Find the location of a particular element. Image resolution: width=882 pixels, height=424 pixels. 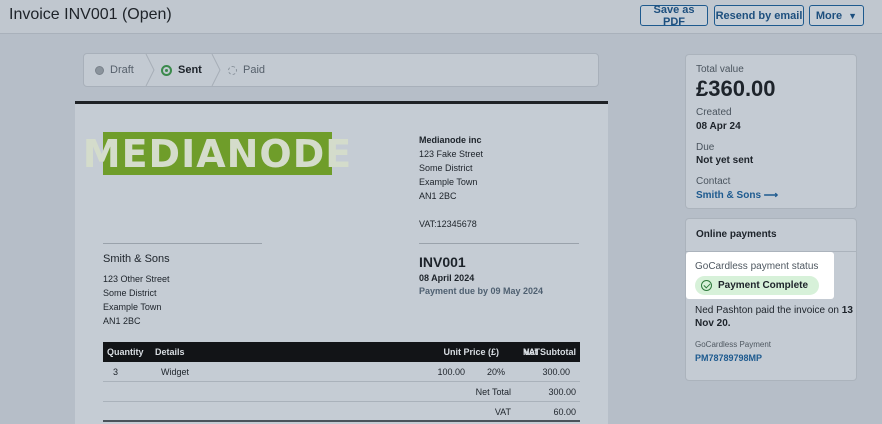

invoice-due: Payment due by 09 May 2024 is located at coordinates (481, 291).